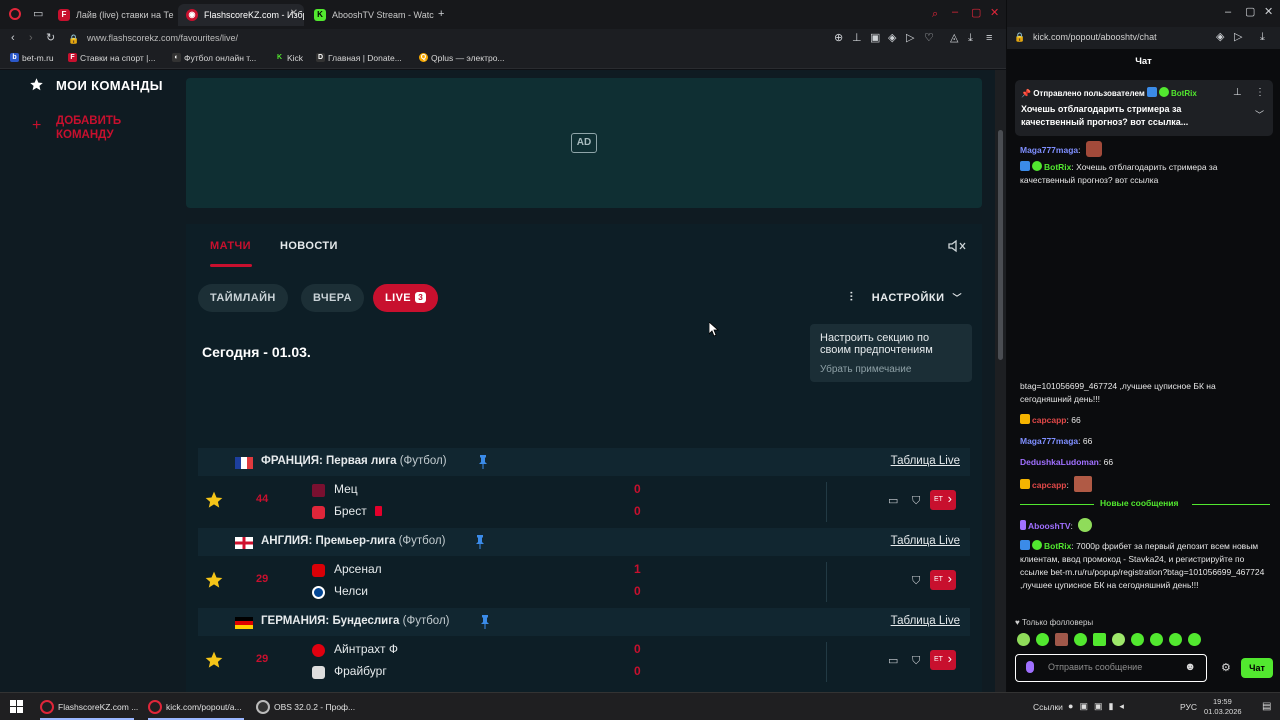 This screenshot has width=1280, height=720. Describe the element at coordinates (243, 298) in the screenshot. I see `filter-timeline: ТАЙМЛАЙН` at that location.